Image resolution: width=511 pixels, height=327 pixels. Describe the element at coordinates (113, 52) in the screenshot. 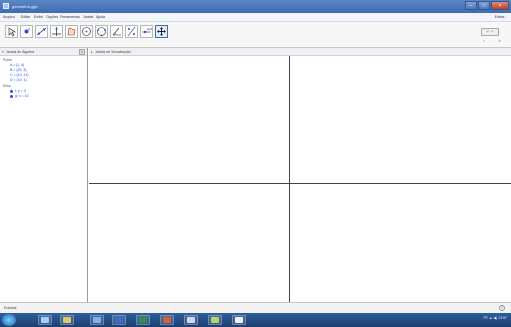

I see `graphics-view-title: Janela de Visualização` at that location.